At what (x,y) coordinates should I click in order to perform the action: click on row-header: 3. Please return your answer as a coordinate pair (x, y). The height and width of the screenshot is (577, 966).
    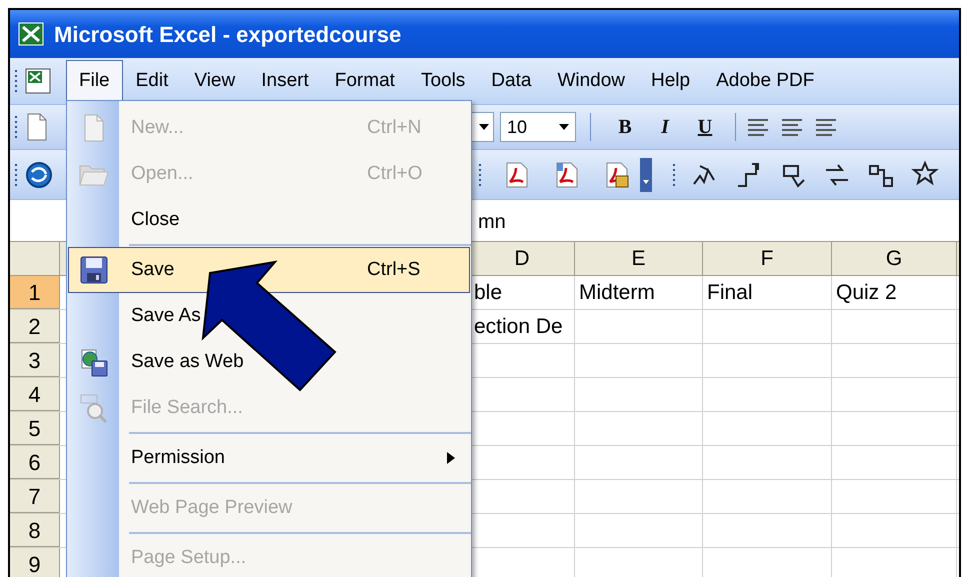
    Looking at the image, I should click on (35, 360).